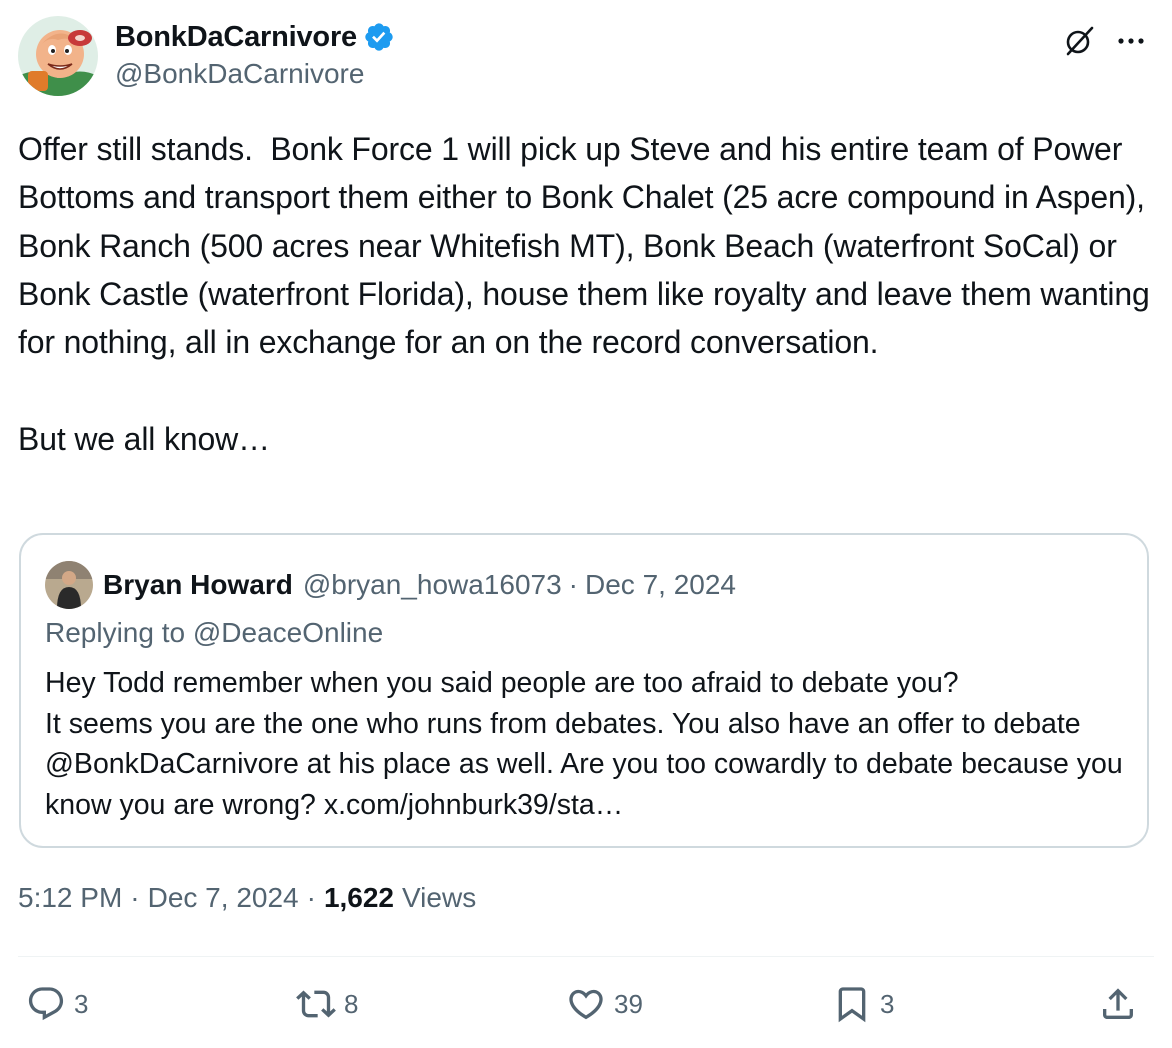 The image size is (1172, 1048). I want to click on tweet-meta: 5:12 PM · Dec 7, 2024 · 1,622 Views, so click(247, 898).